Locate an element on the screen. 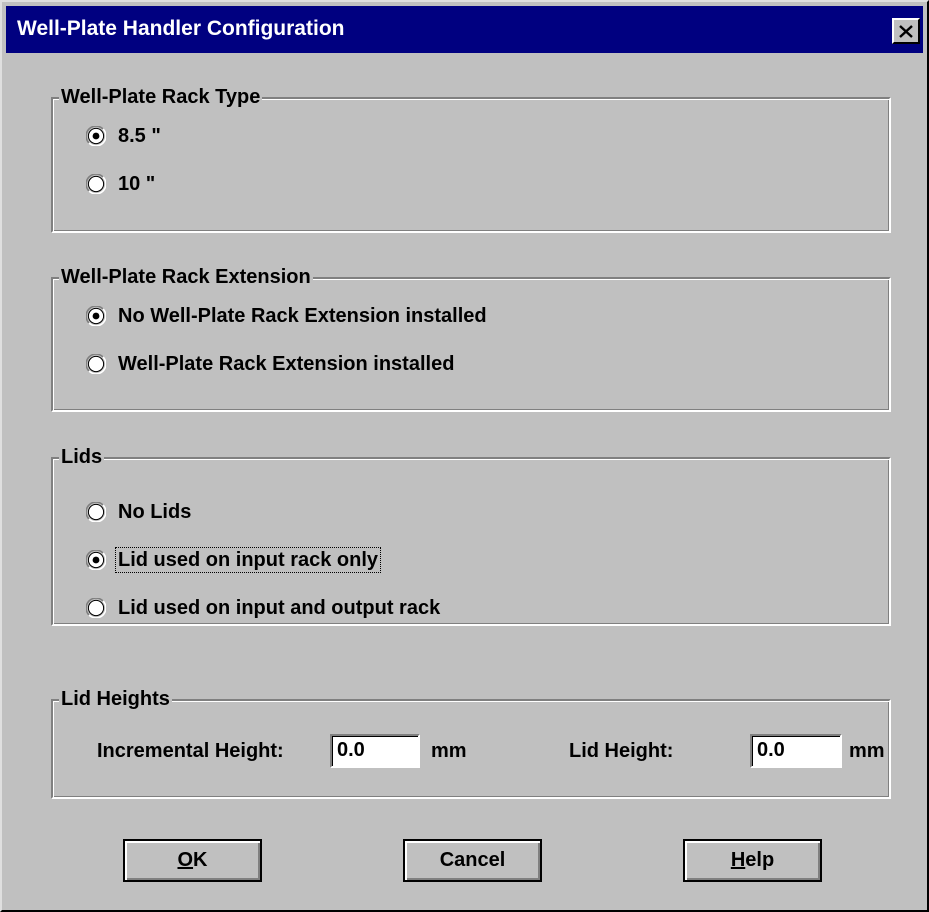 This screenshot has height=912, width=929. group-label-lids: Lids is located at coordinates (82, 457).